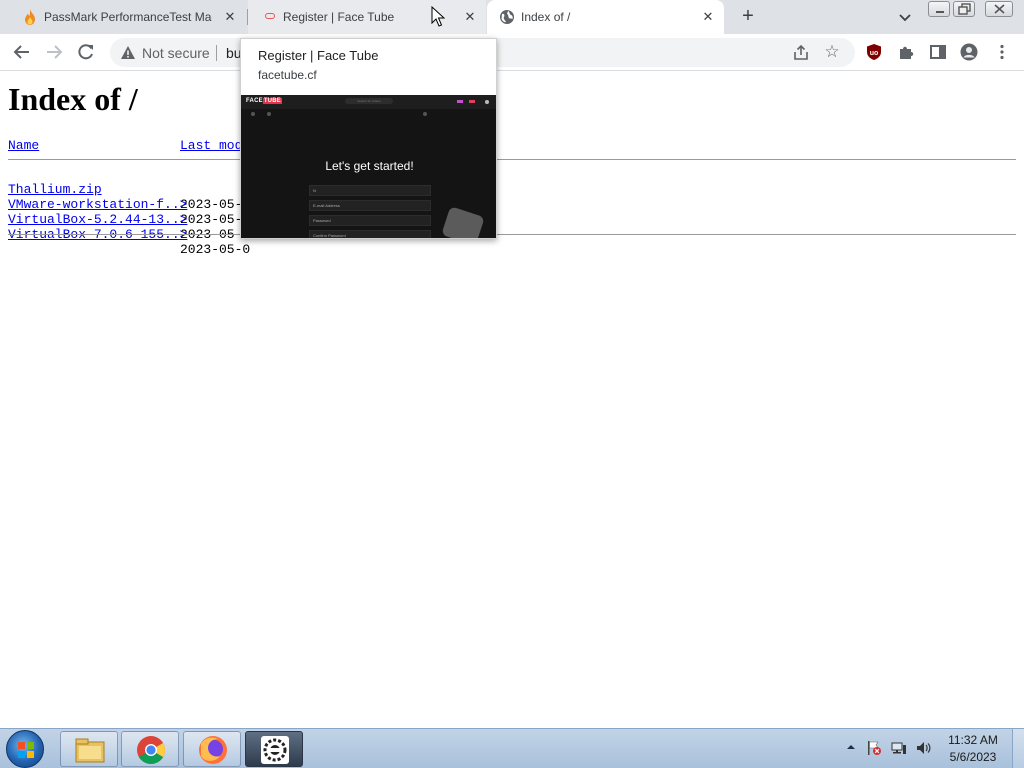 This screenshot has height=768, width=1024. I want to click on preview-logo: FACETUBE, so click(264, 101).